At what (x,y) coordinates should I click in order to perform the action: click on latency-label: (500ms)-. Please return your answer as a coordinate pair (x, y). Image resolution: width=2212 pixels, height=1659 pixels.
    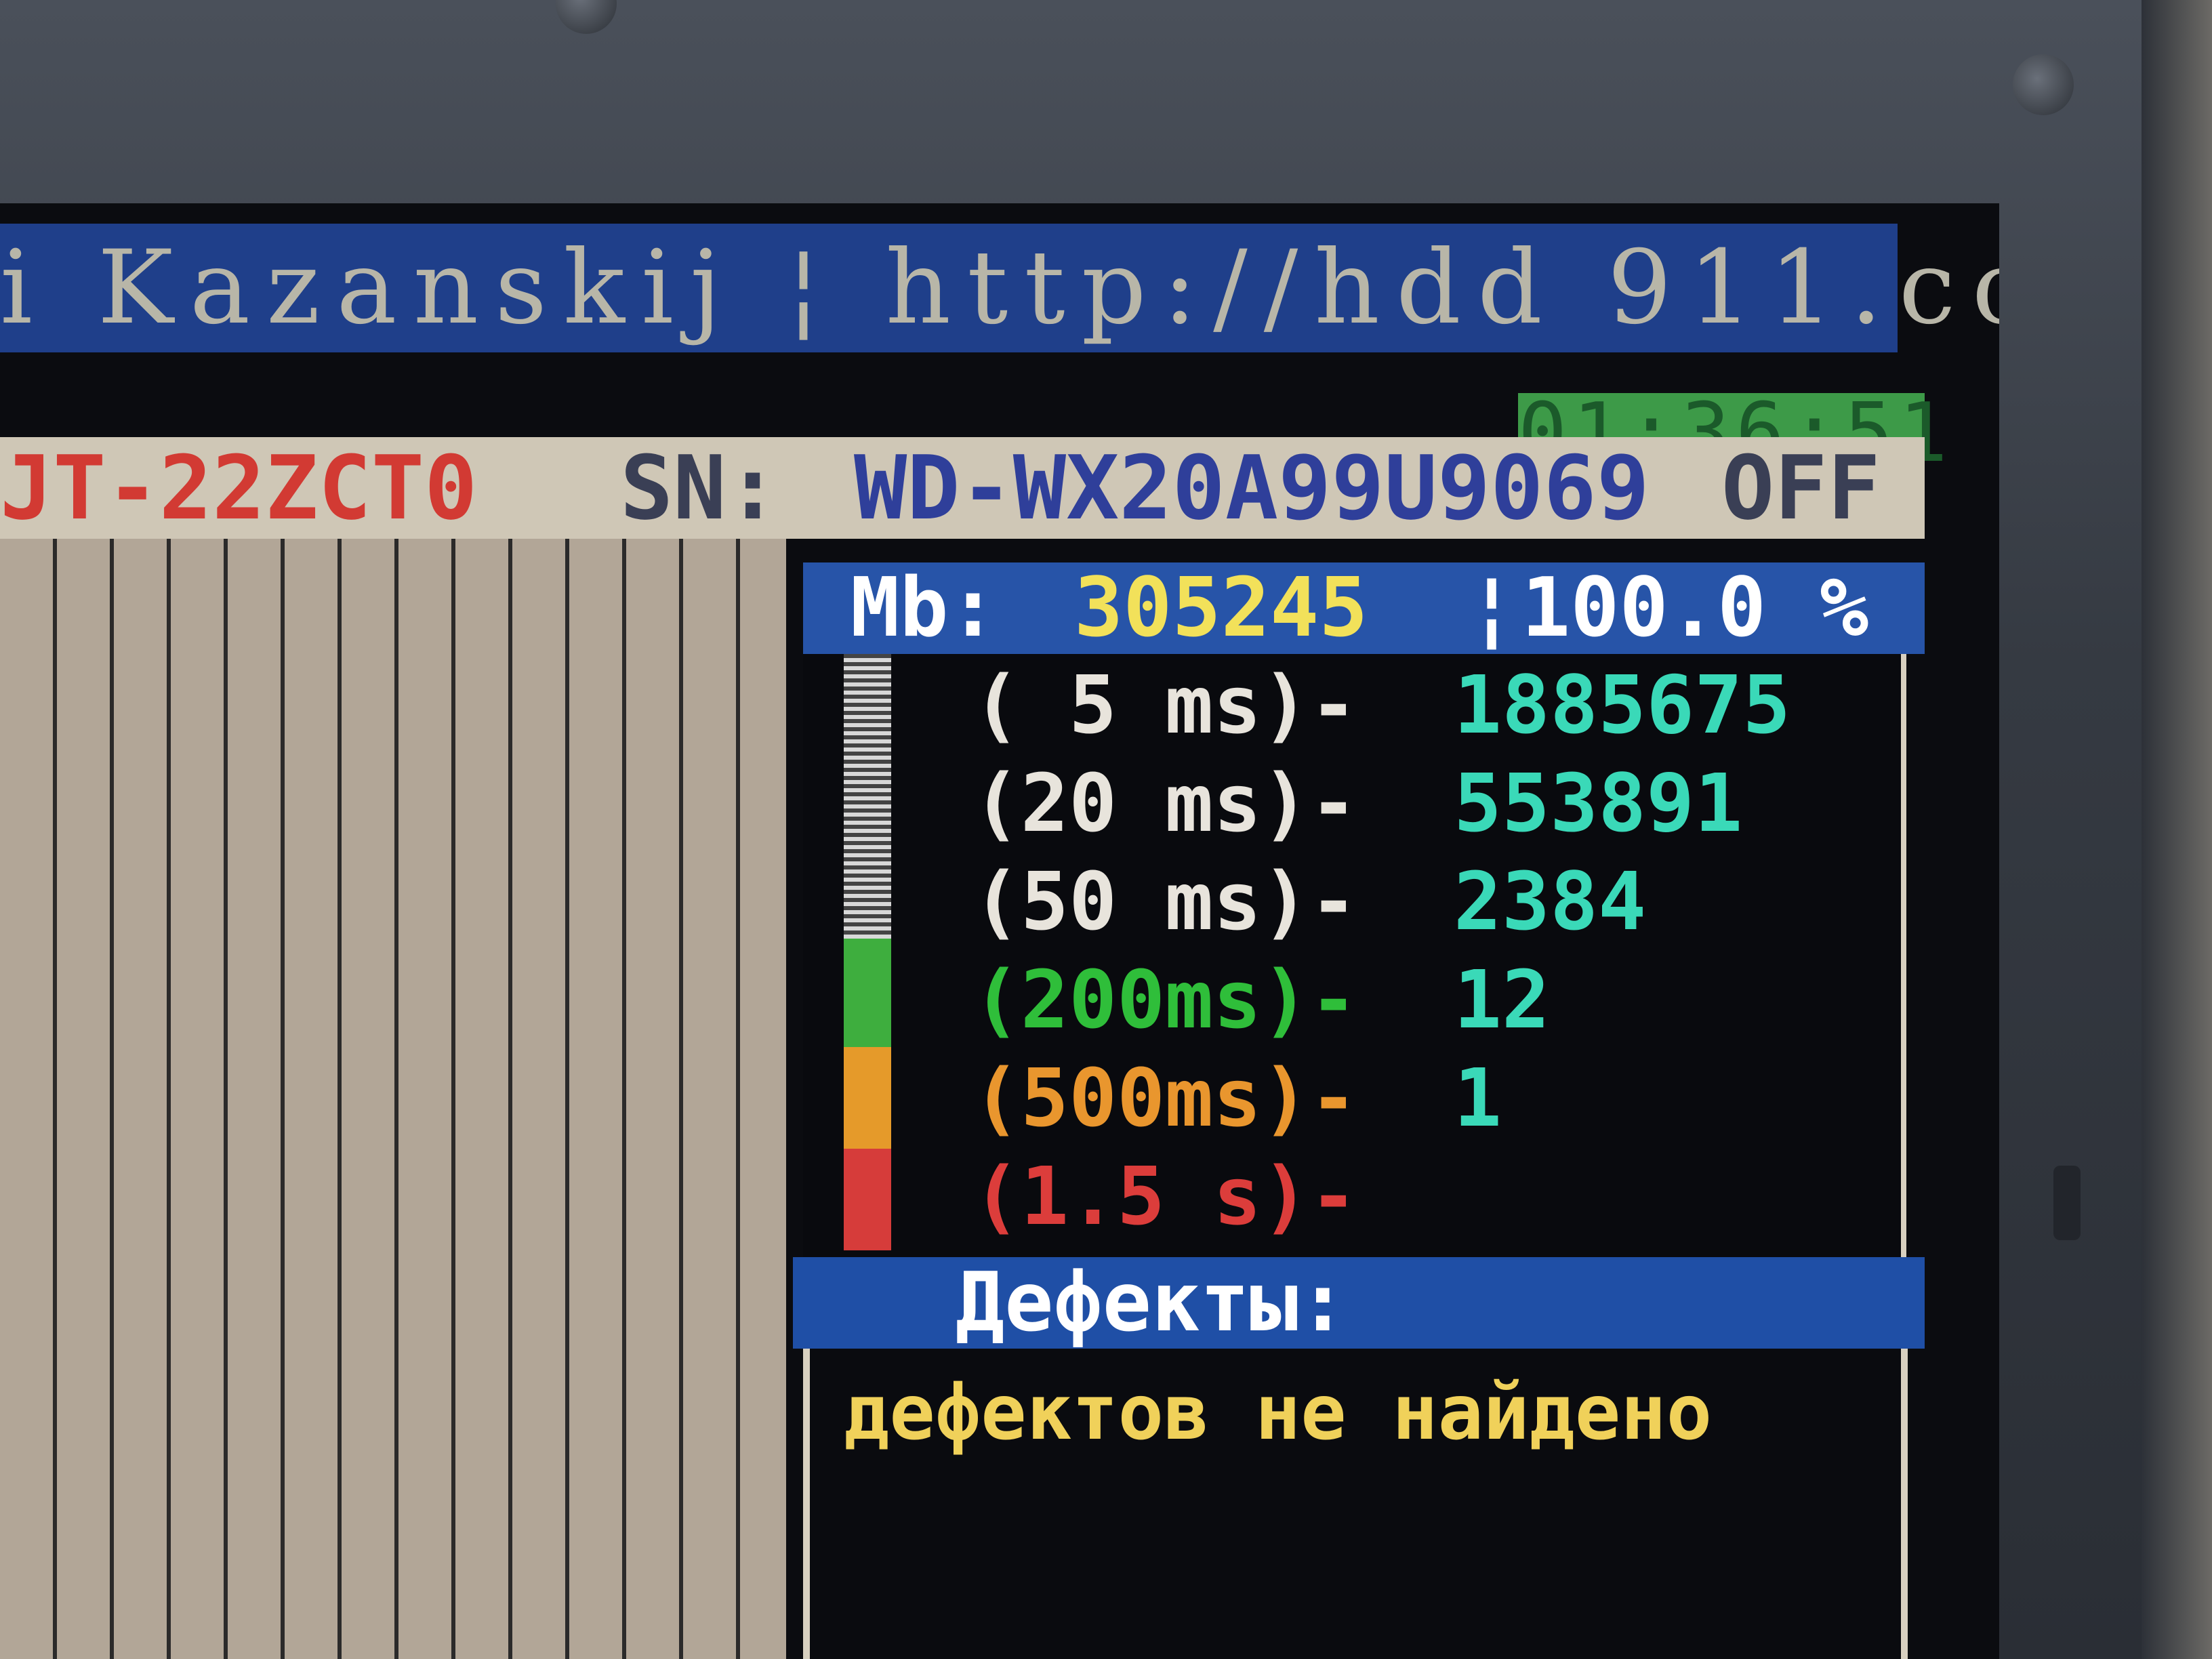
    Looking at the image, I should click on (1165, 1098).